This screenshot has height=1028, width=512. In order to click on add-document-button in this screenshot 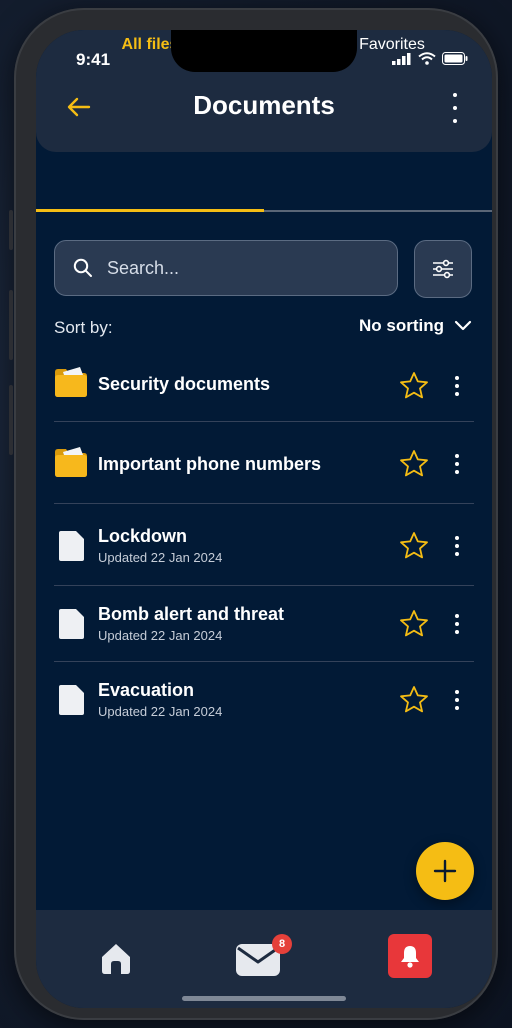, I will do `click(445, 871)`.